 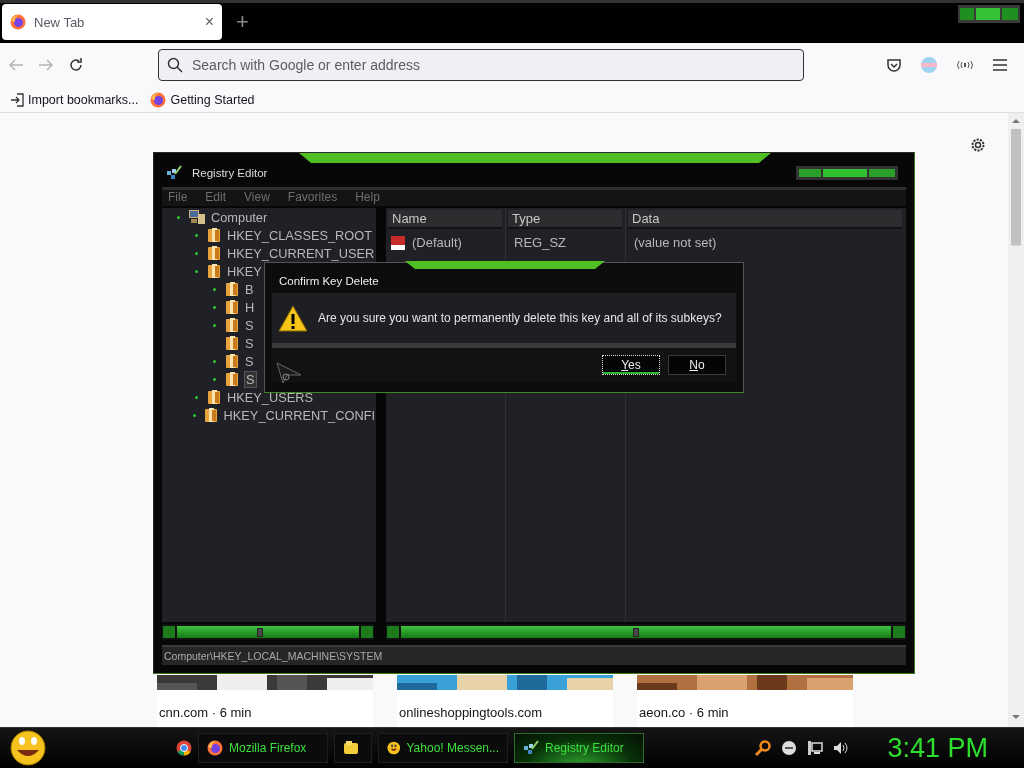 What do you see at coordinates (212, 99) in the screenshot?
I see `bookmark-link: Getting Started` at bounding box center [212, 99].